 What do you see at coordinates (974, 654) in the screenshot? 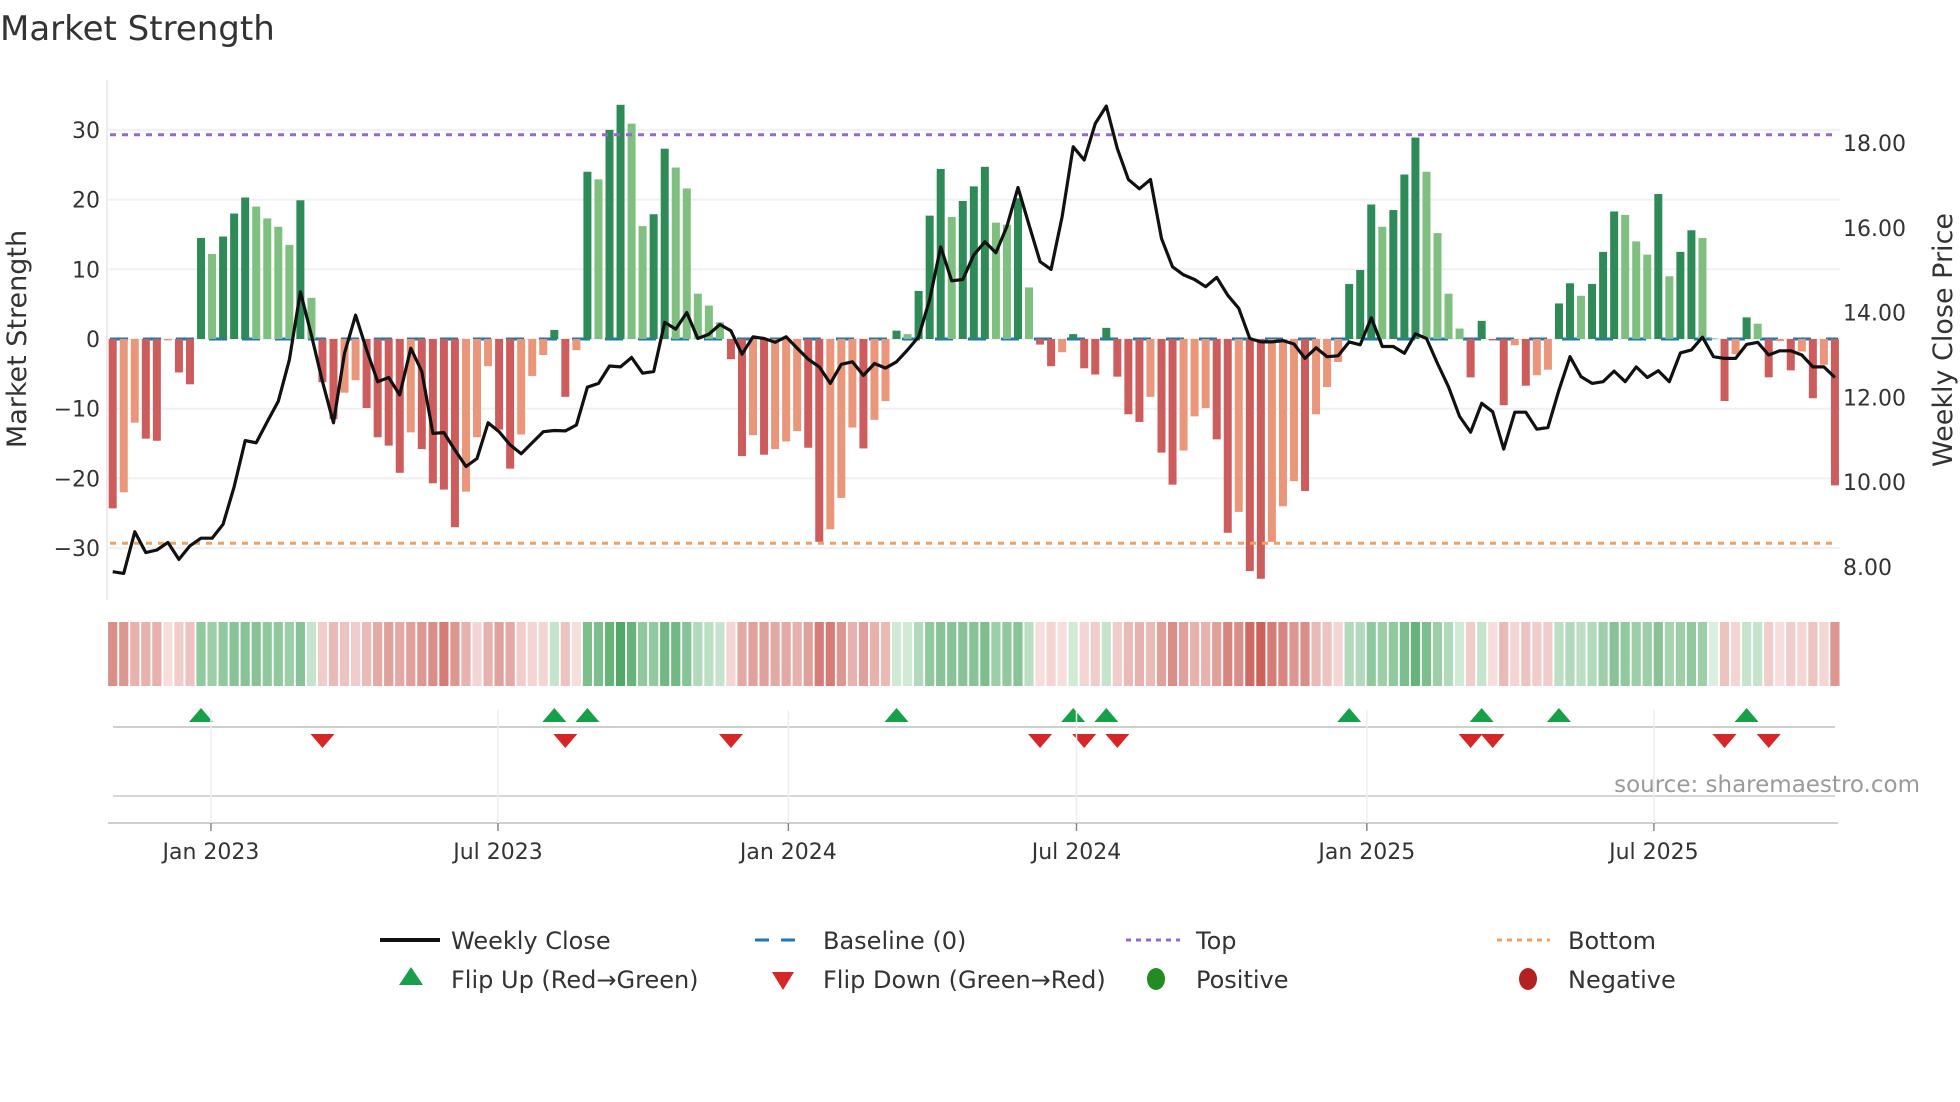
I see `heat-strip` at bounding box center [974, 654].